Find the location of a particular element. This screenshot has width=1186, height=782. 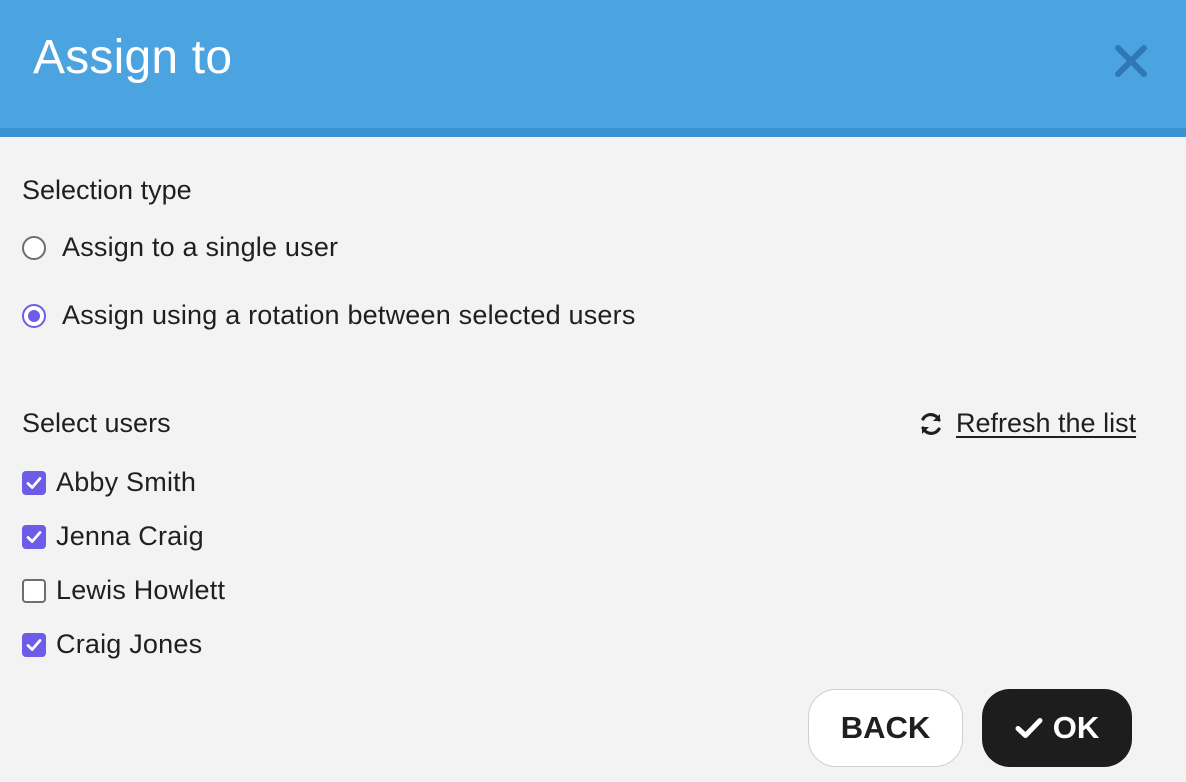

dialog-title: Assign to is located at coordinates (133, 57).